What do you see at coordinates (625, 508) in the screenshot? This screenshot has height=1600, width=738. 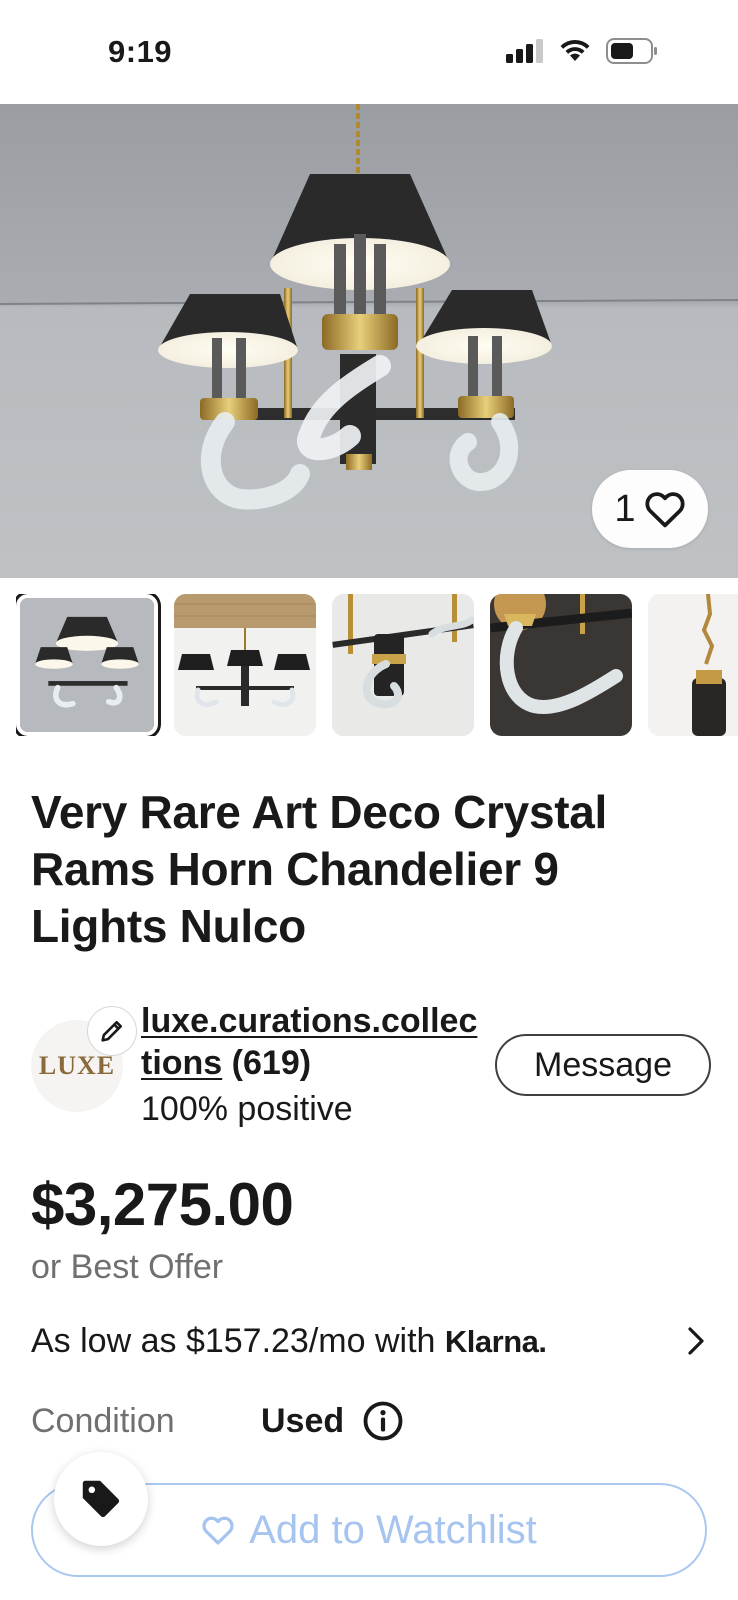 I see `watch-count: 1` at bounding box center [625, 508].